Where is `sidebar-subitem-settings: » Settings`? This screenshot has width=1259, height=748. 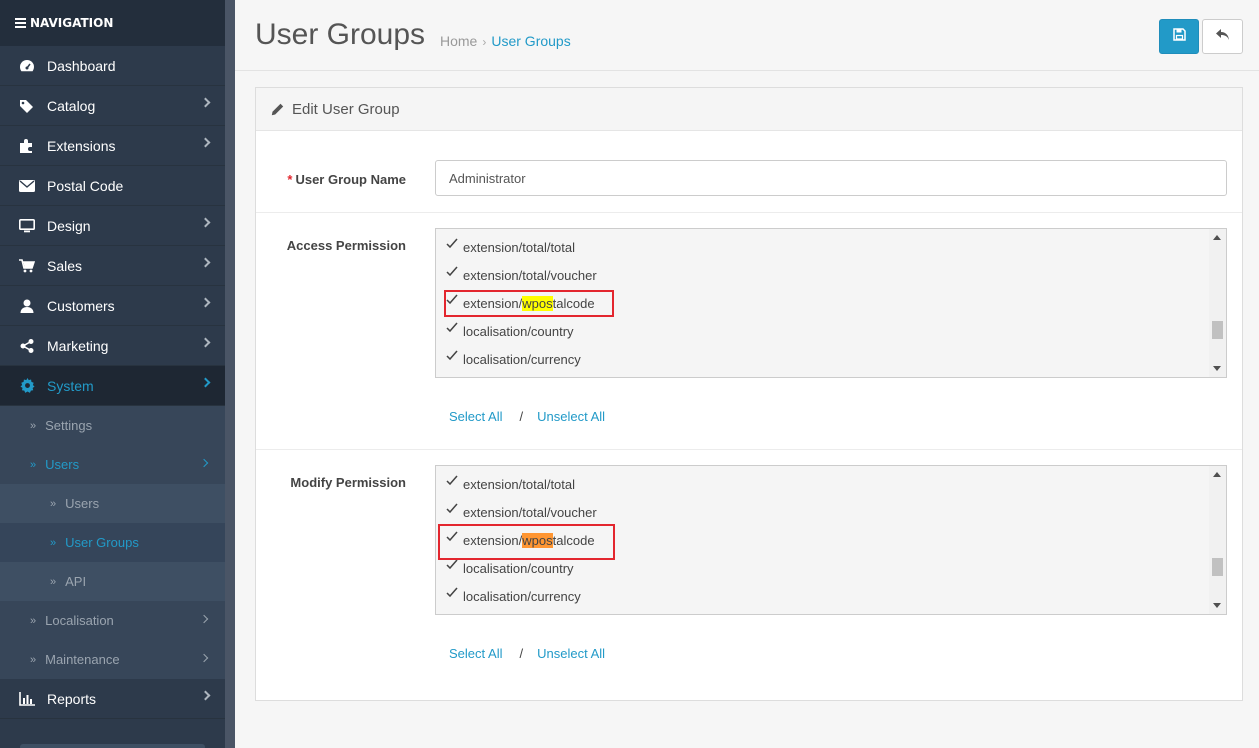 sidebar-subitem-settings: » Settings is located at coordinates (112, 425).